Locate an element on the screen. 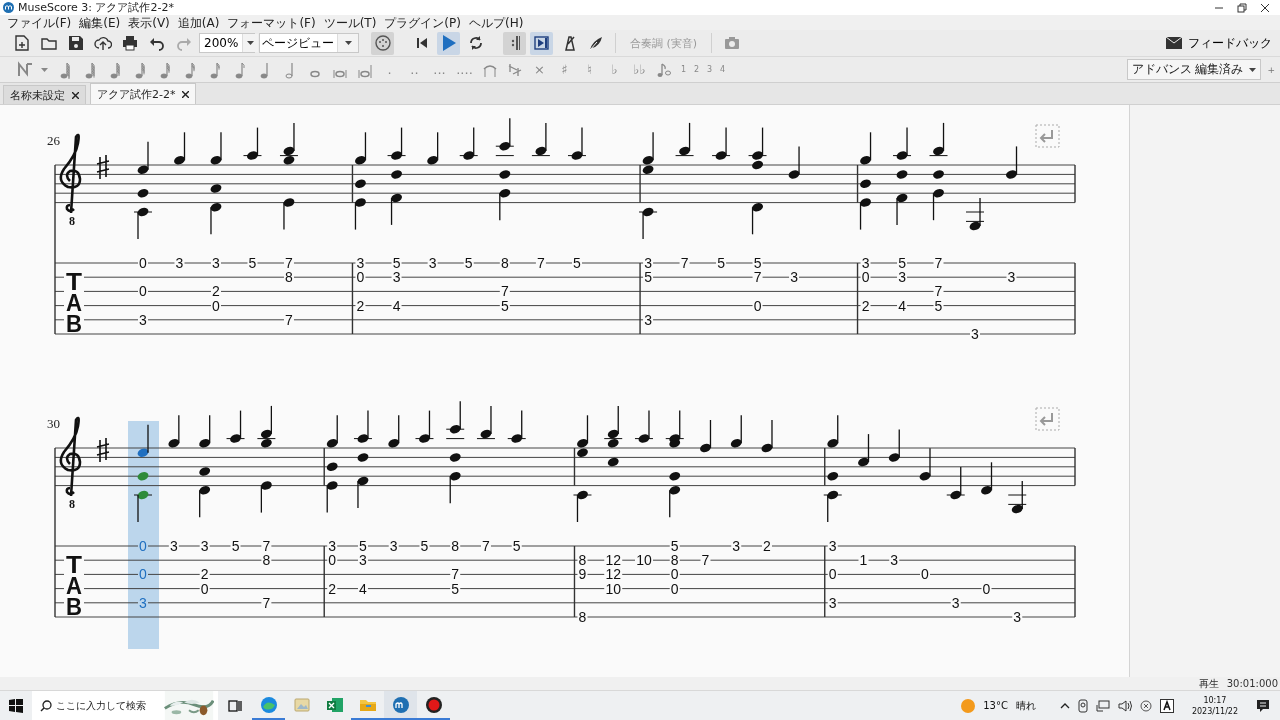 This screenshot has height=720, width=1280. search-field: ここに入力して検索 is located at coordinates (108, 705).